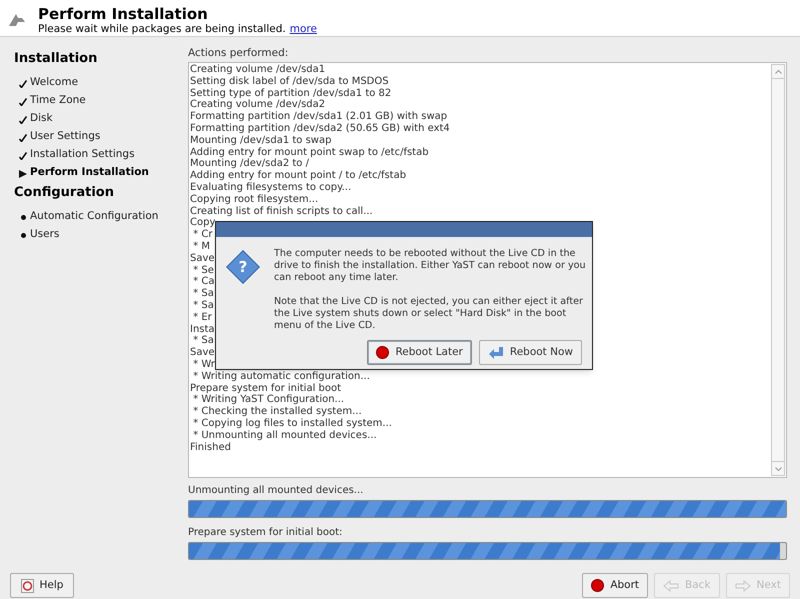 This screenshot has height=599, width=800. I want to click on next-arrow-icon, so click(742, 586).